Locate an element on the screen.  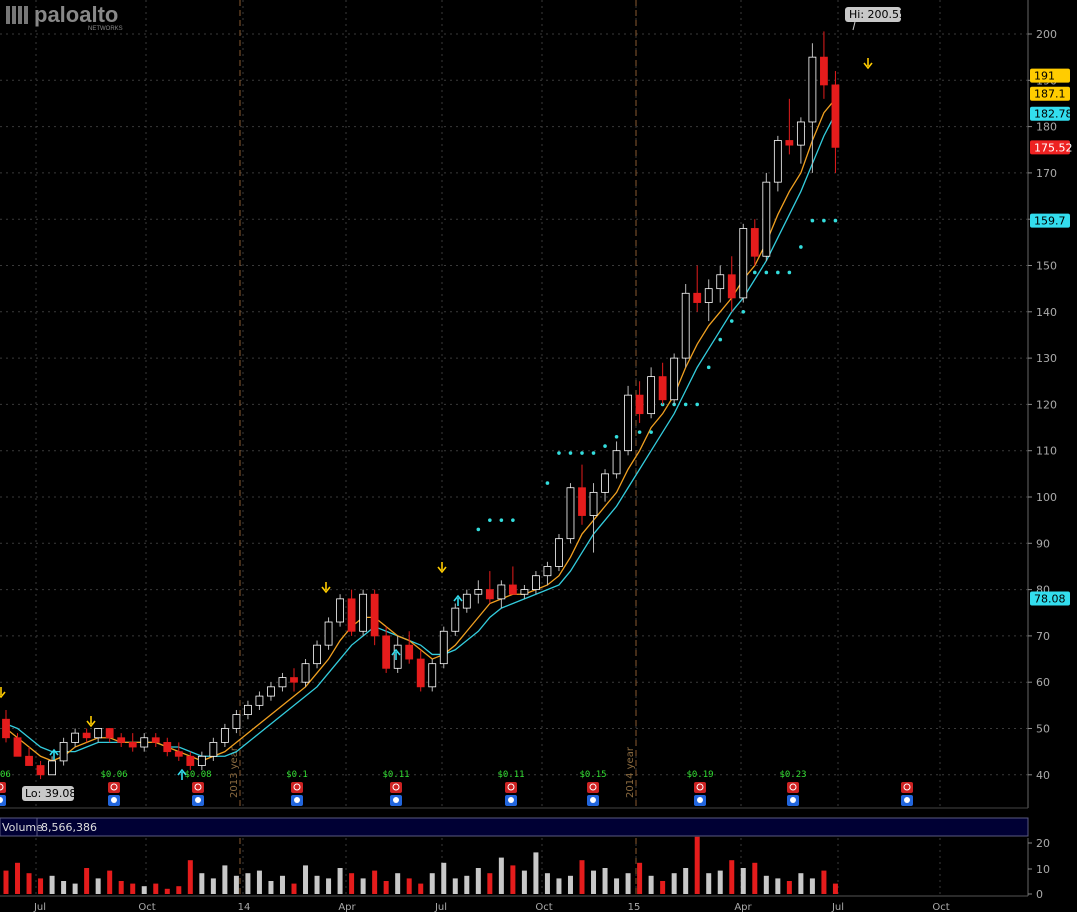
price-tick-label: 180 is located at coordinates (1046, 127).